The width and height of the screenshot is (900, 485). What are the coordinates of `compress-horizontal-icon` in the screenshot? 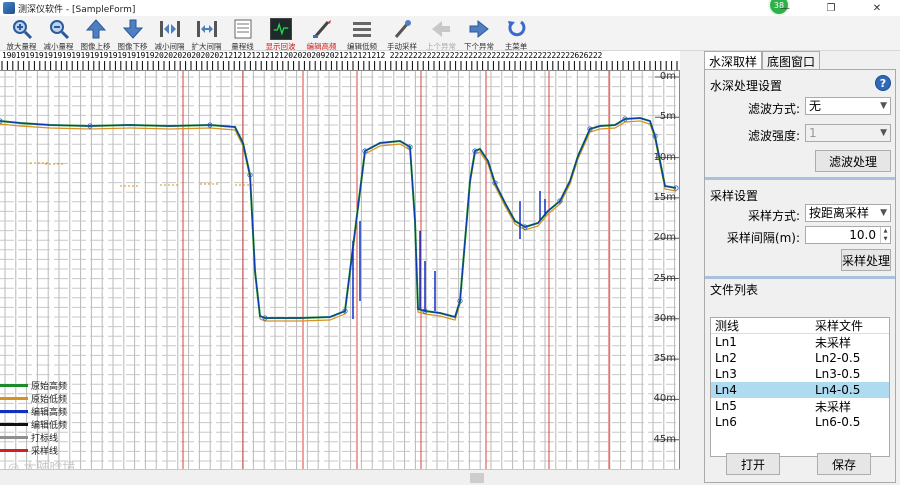 It's located at (170, 29).